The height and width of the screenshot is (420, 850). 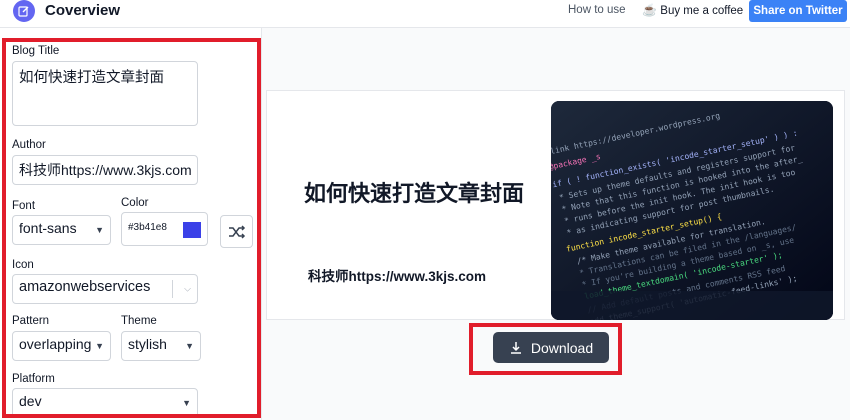 I want to click on color-swatch, so click(x=192, y=230).